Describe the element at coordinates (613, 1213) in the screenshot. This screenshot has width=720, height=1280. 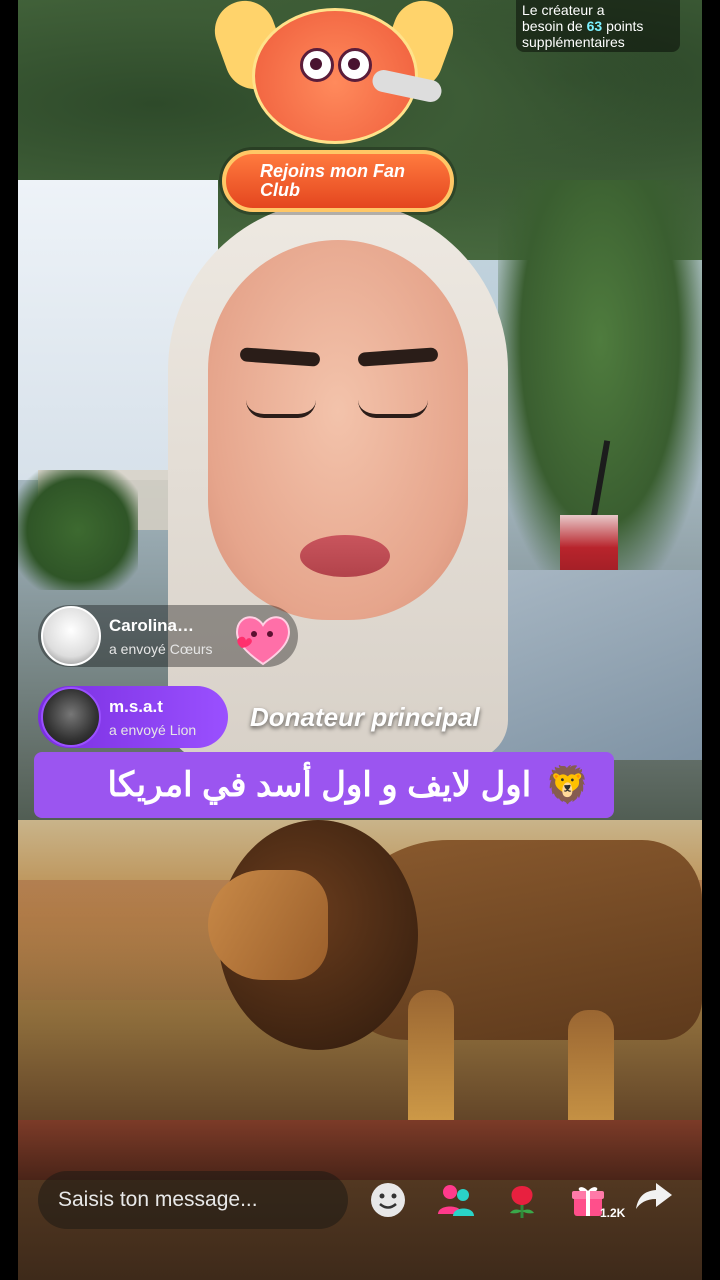
I see `share-count: 1.2K` at that location.